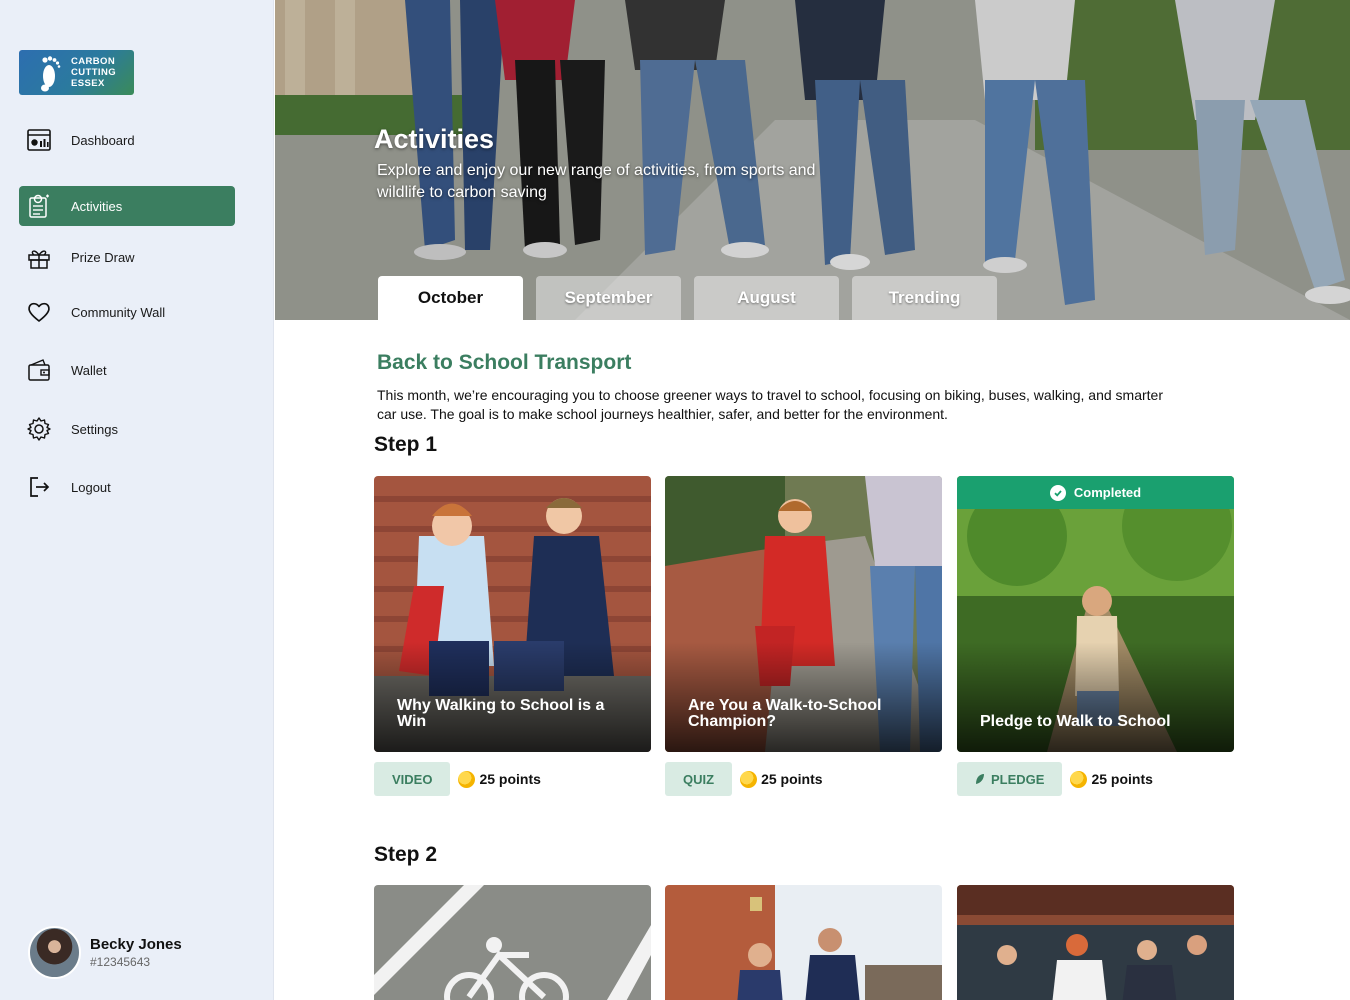 The width and height of the screenshot is (1350, 1000). Describe the element at coordinates (412, 779) in the screenshot. I see `activity-type-badge: VIDEO` at that location.